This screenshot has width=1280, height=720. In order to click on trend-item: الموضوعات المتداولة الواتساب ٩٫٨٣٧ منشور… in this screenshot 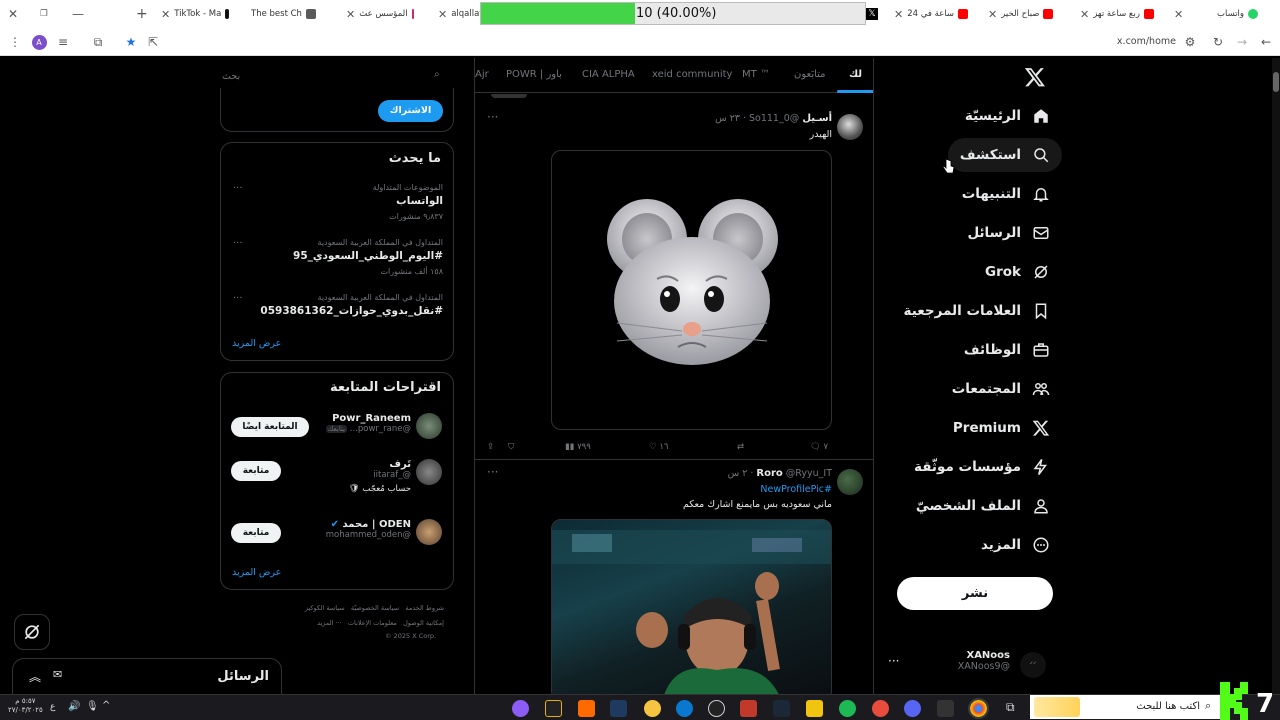, I will do `click(338, 209)`.